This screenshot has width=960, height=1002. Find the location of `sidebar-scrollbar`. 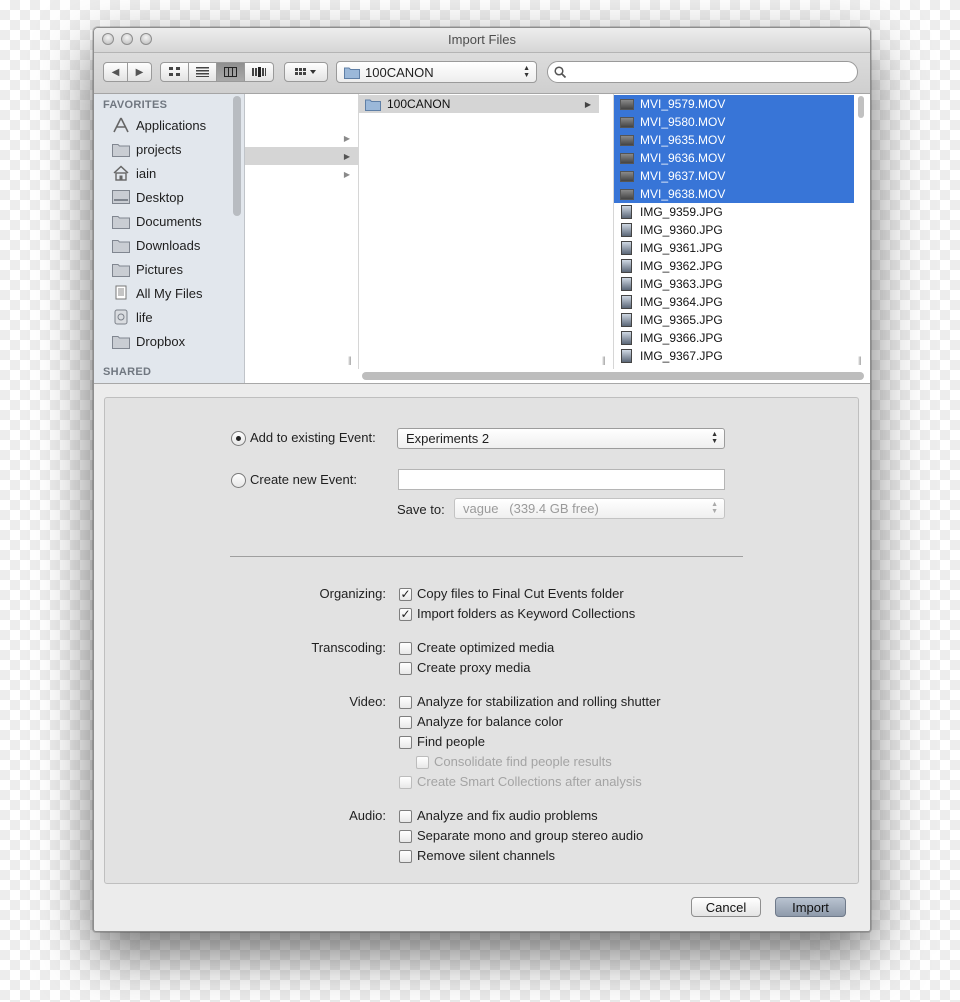

sidebar-scrollbar is located at coordinates (237, 156).